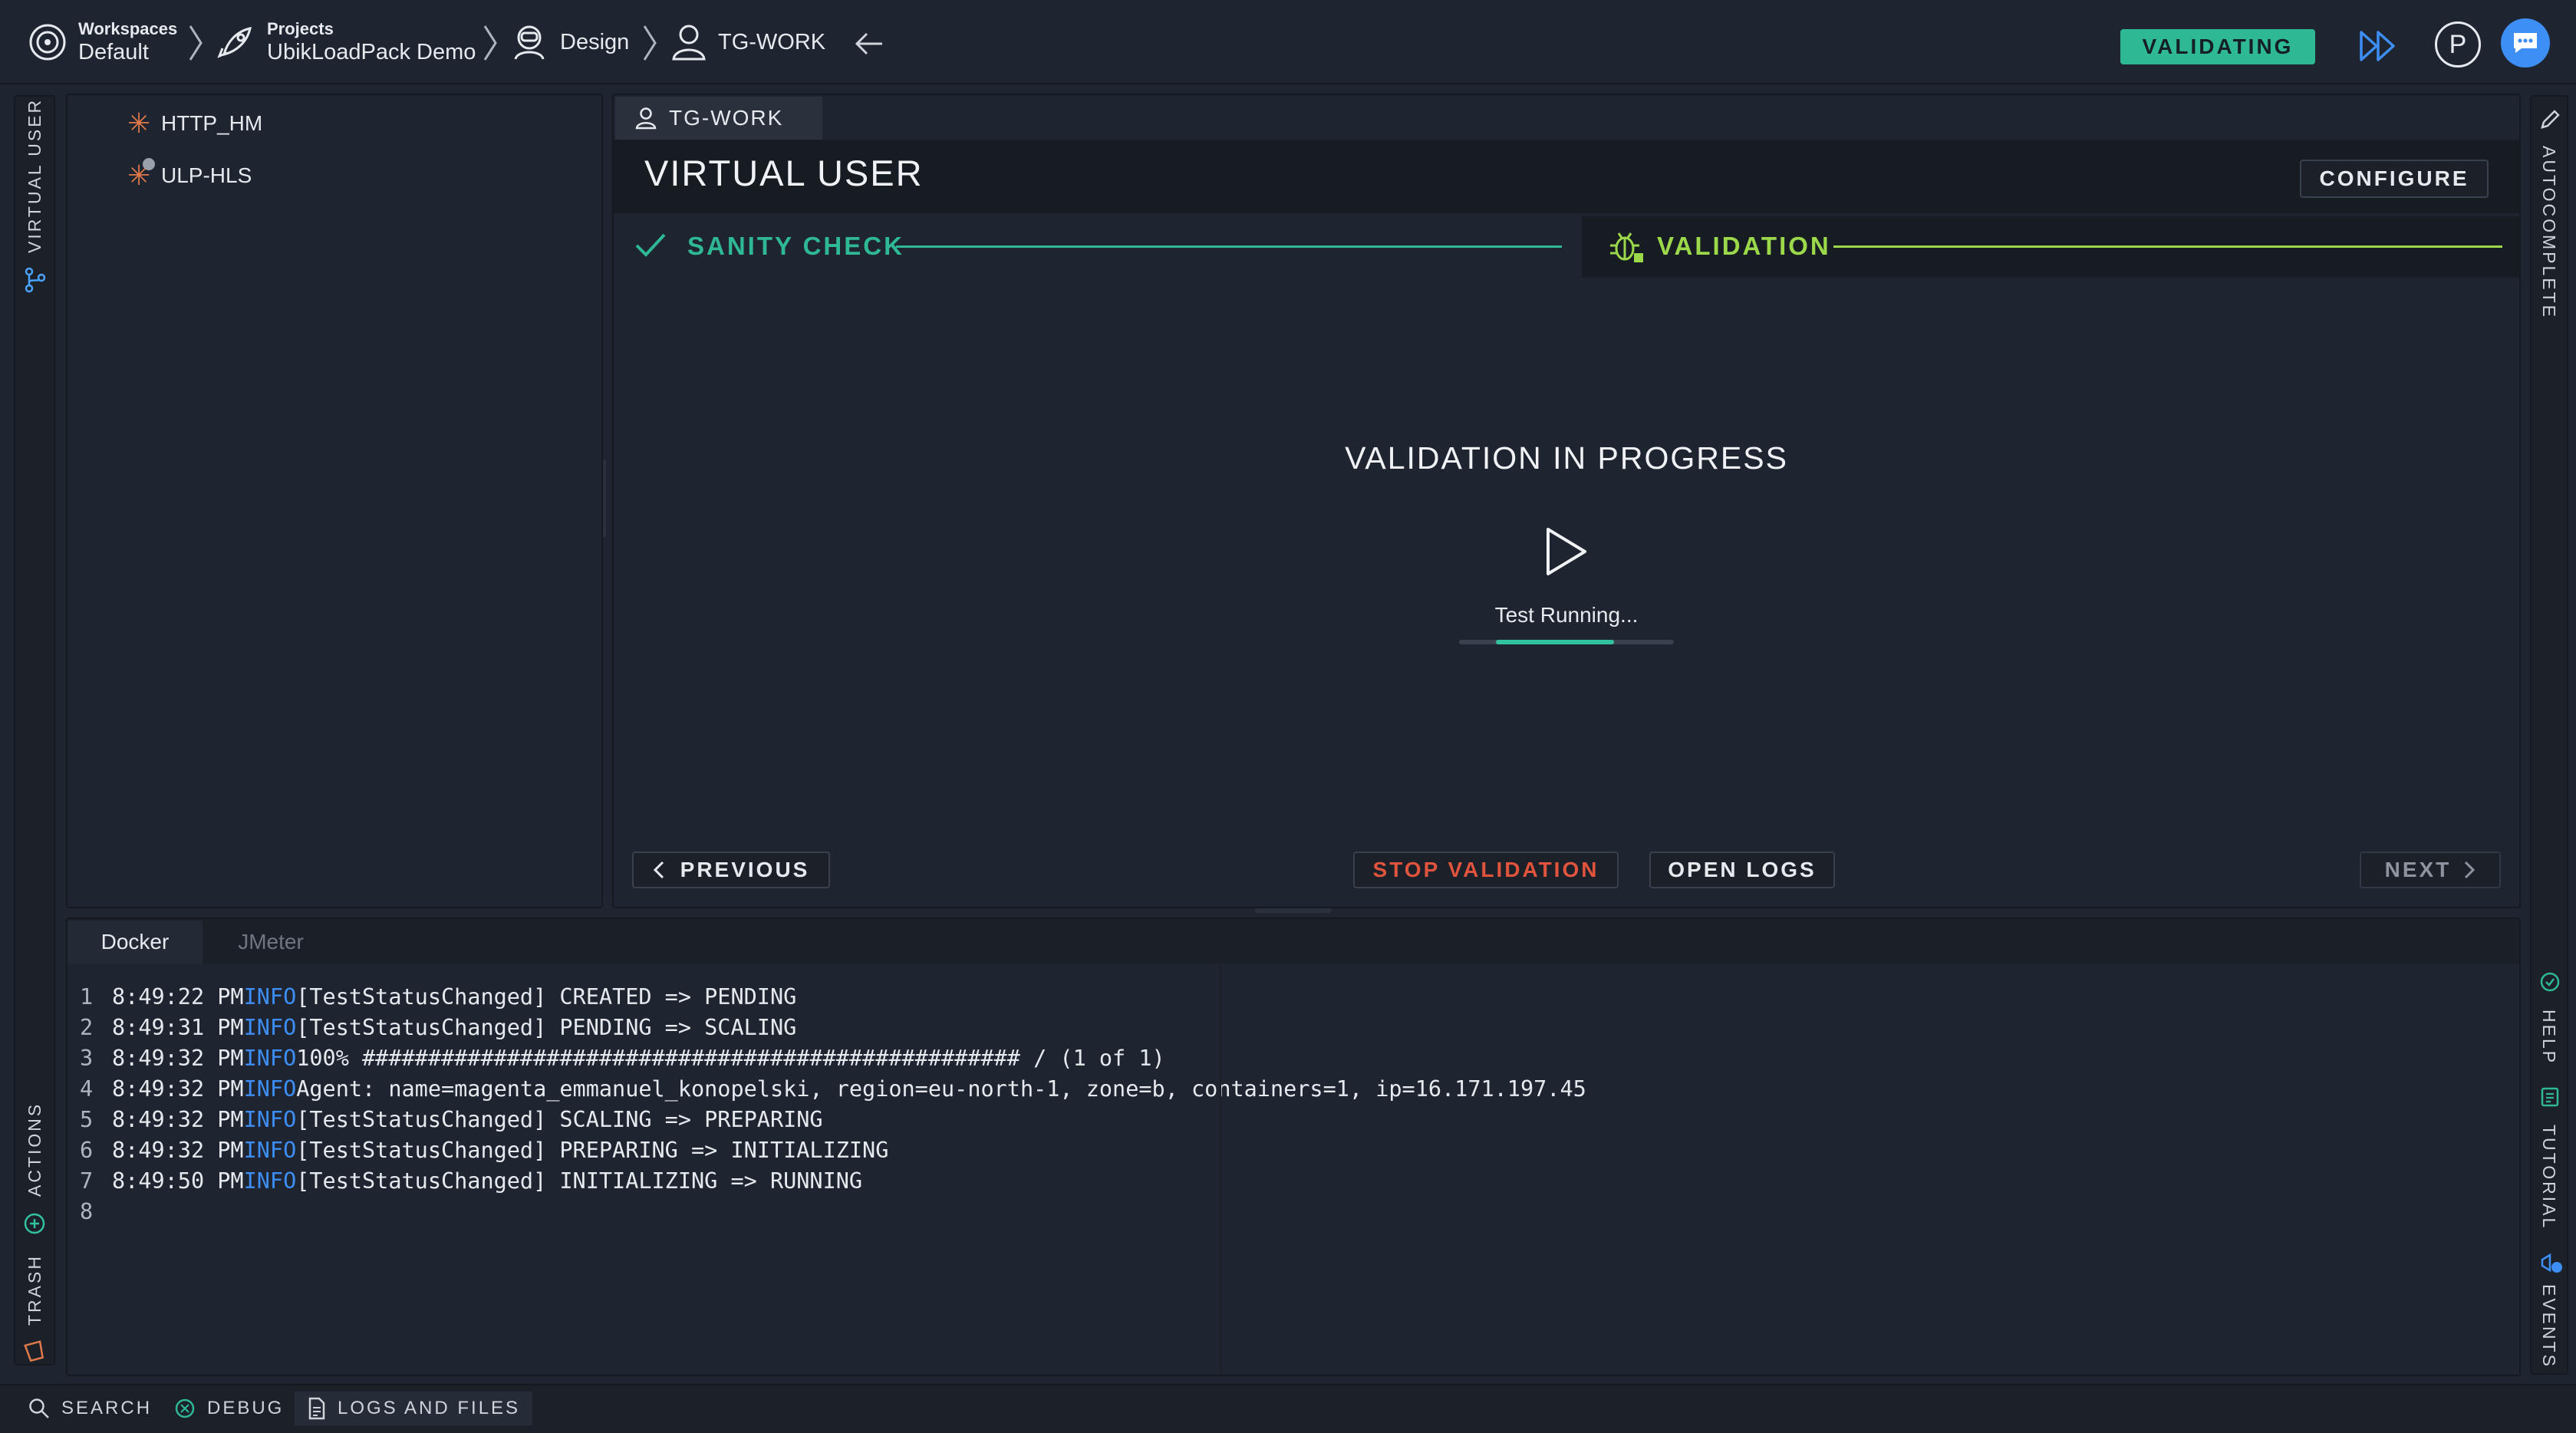 The image size is (2576, 1433). What do you see at coordinates (2550, 982) in the screenshot?
I see `help-icon` at bounding box center [2550, 982].